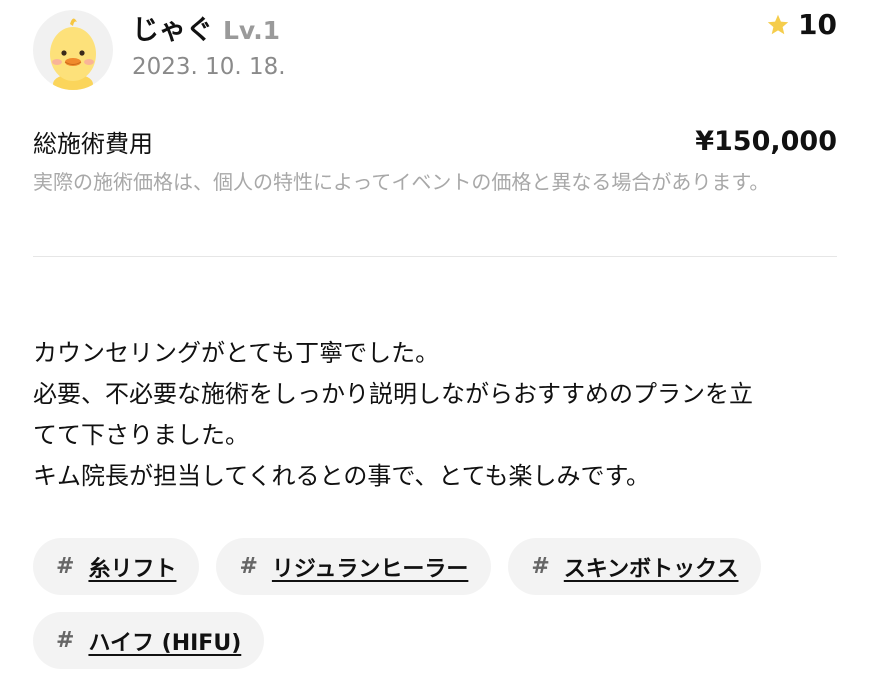 The image size is (870, 687). What do you see at coordinates (435, 256) in the screenshot?
I see `divider` at bounding box center [435, 256].